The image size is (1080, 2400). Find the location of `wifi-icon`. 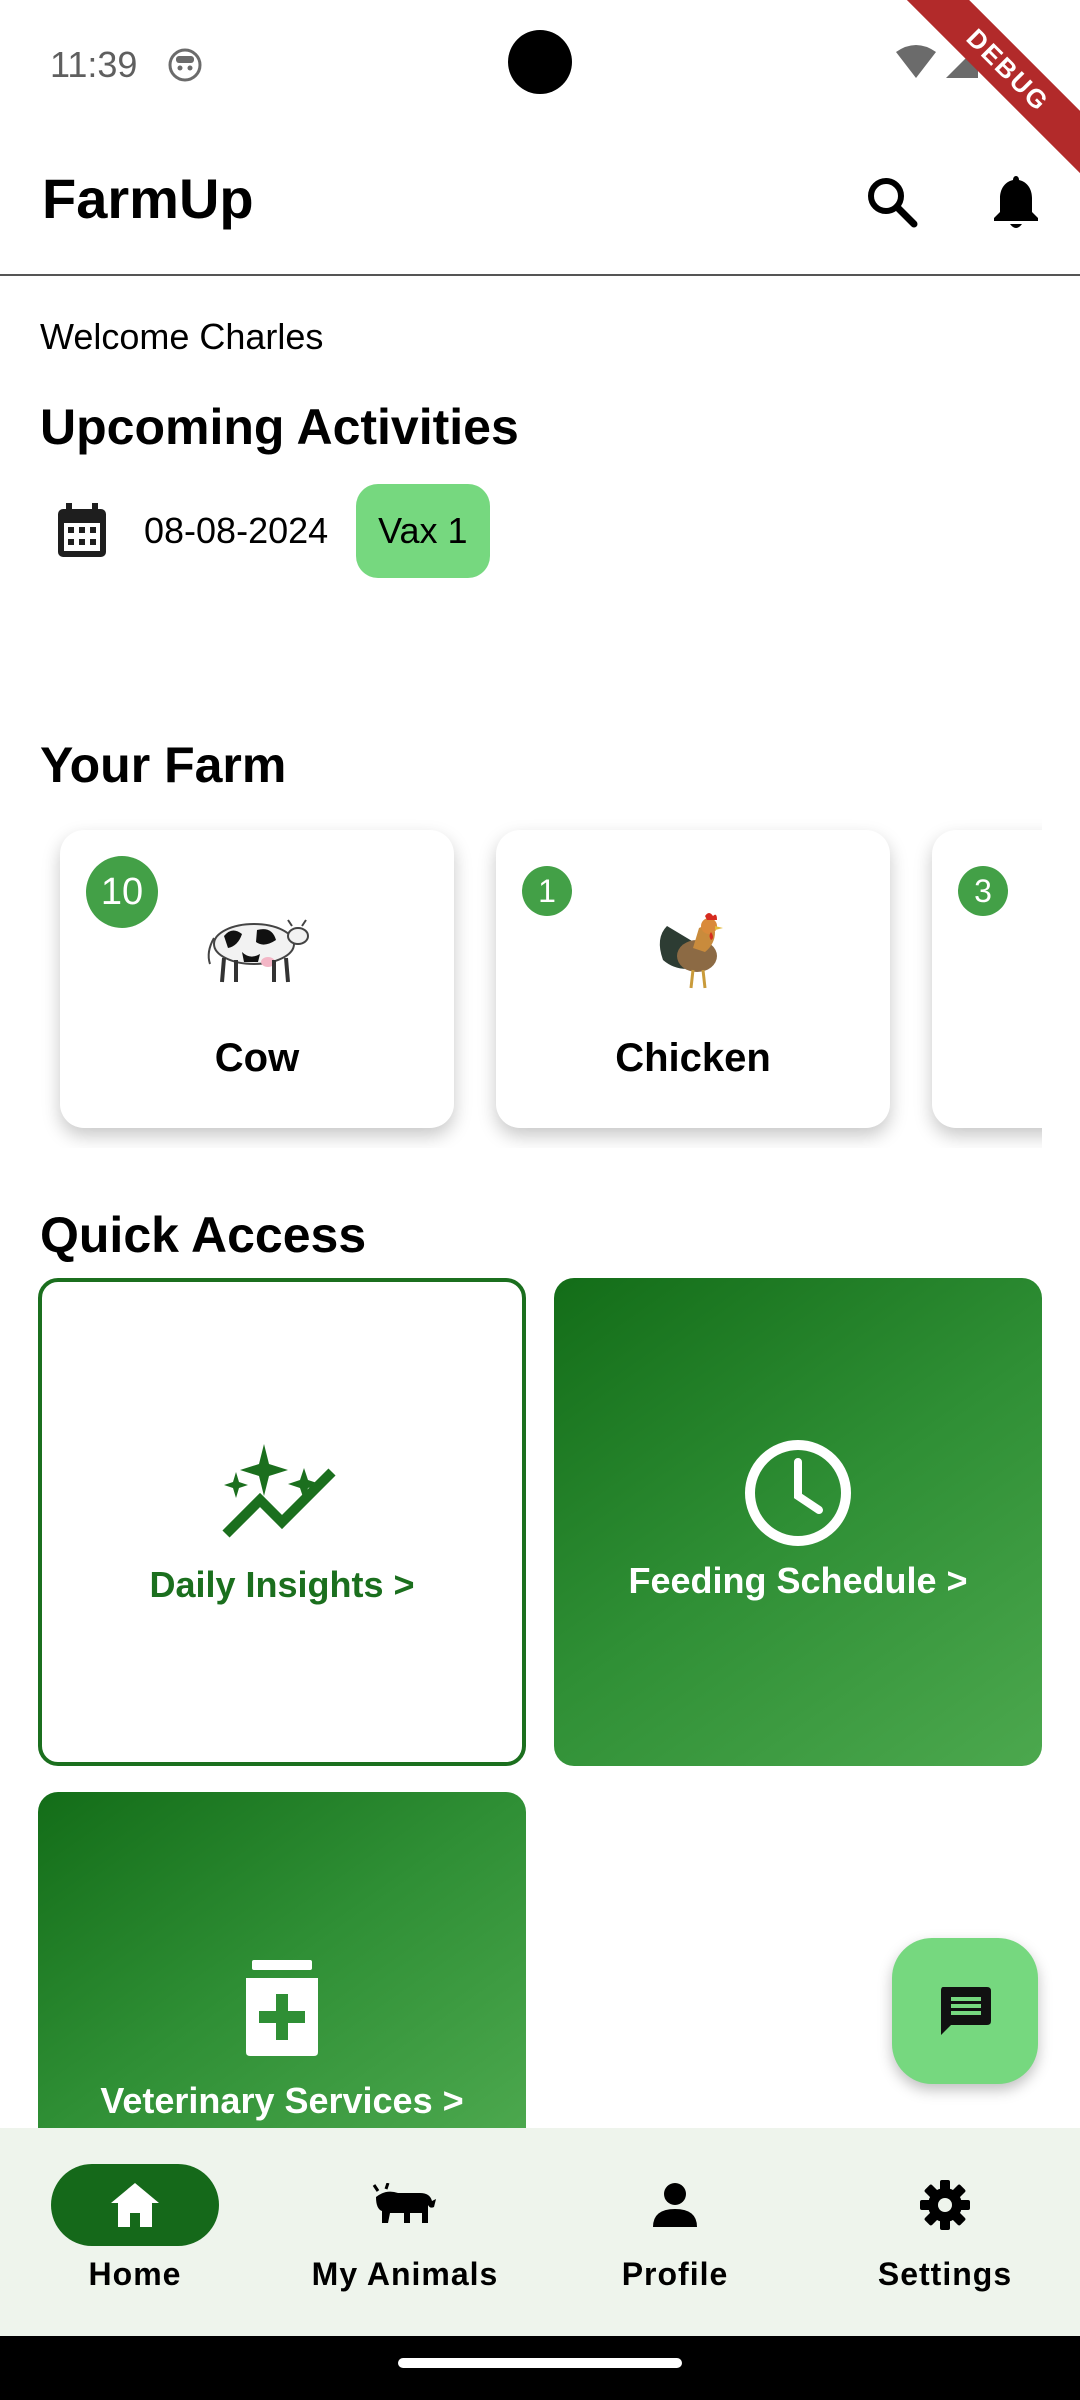

wifi-icon is located at coordinates (916, 61).